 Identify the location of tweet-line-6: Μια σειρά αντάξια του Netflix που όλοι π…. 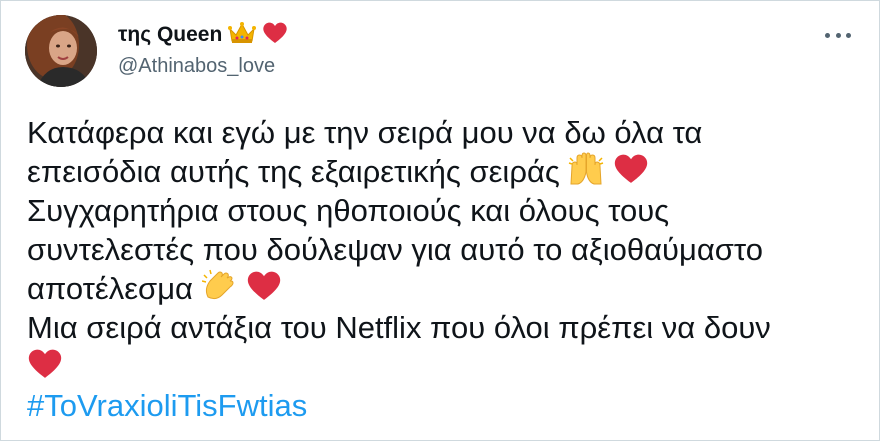
(447, 327).